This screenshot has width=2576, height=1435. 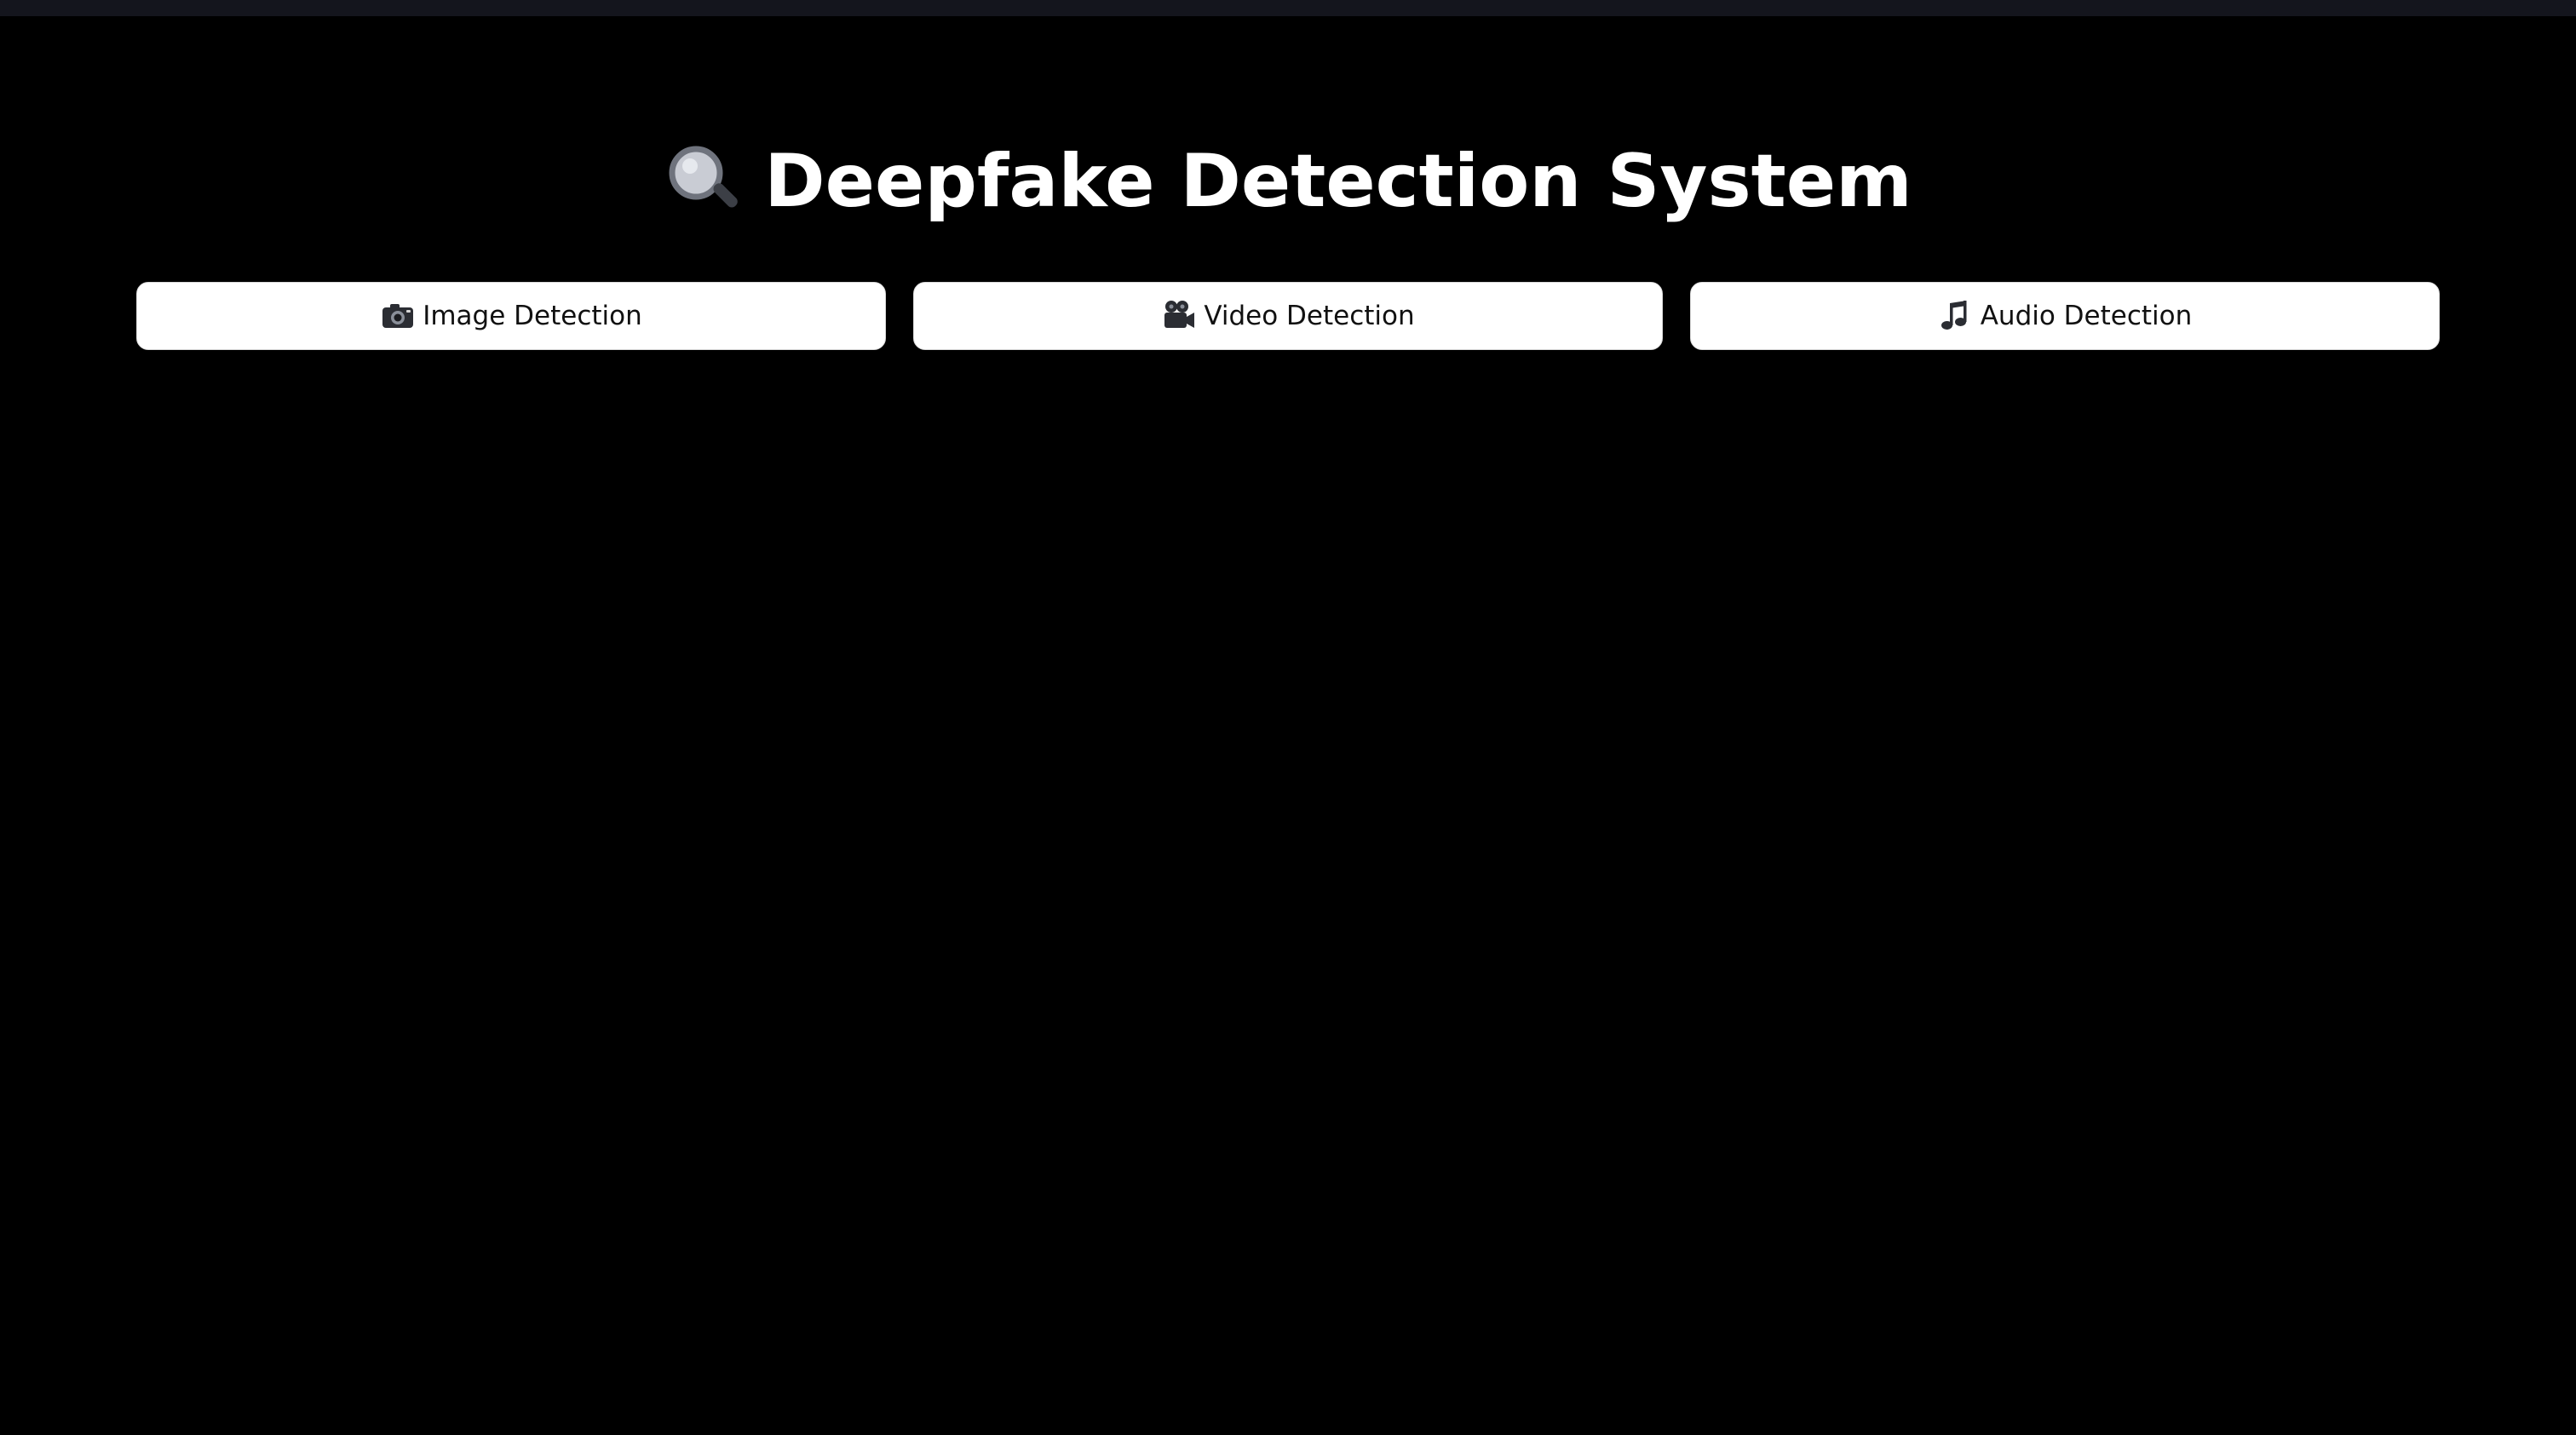 I want to click on top-bar, so click(x=1288, y=8).